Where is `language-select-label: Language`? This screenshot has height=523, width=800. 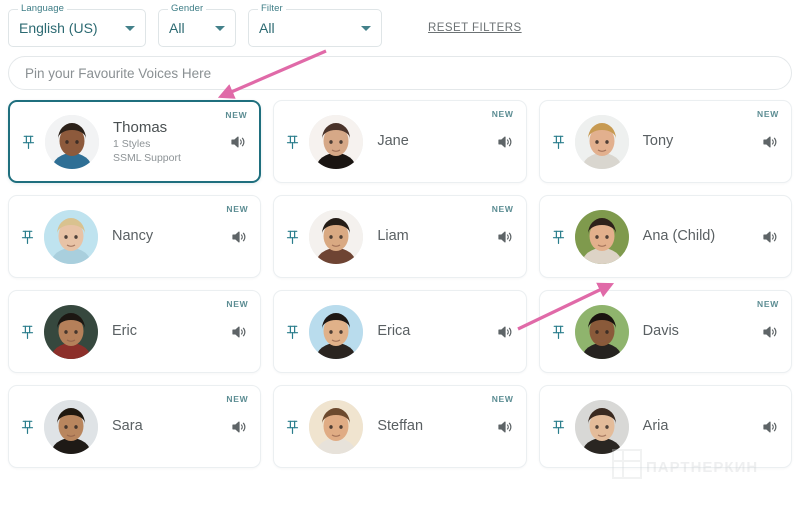 language-select-label: Language is located at coordinates (43, 9).